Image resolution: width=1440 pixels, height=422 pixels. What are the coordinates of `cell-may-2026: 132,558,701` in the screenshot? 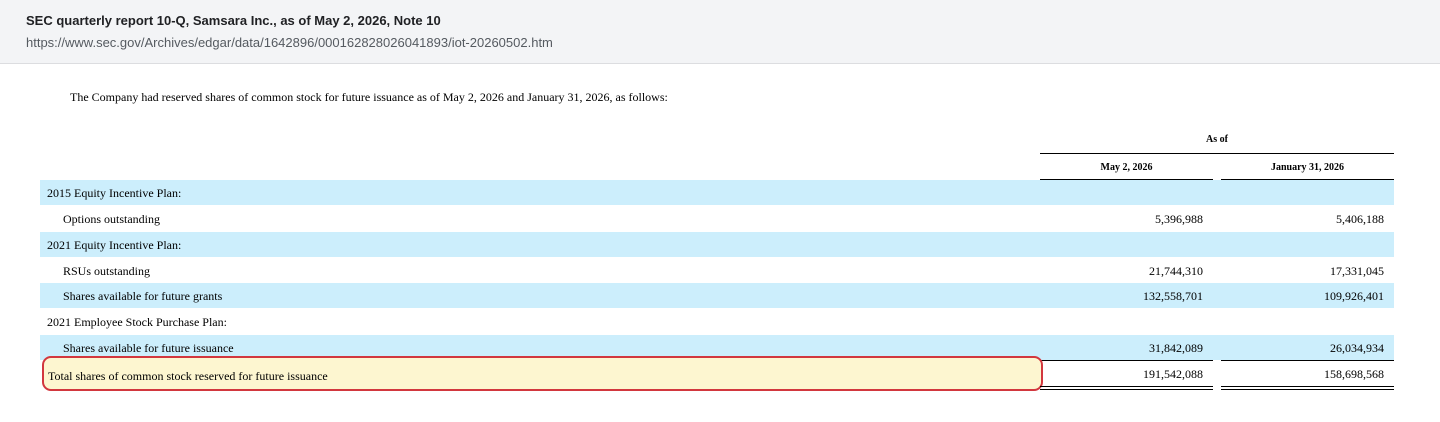 It's located at (1173, 296).